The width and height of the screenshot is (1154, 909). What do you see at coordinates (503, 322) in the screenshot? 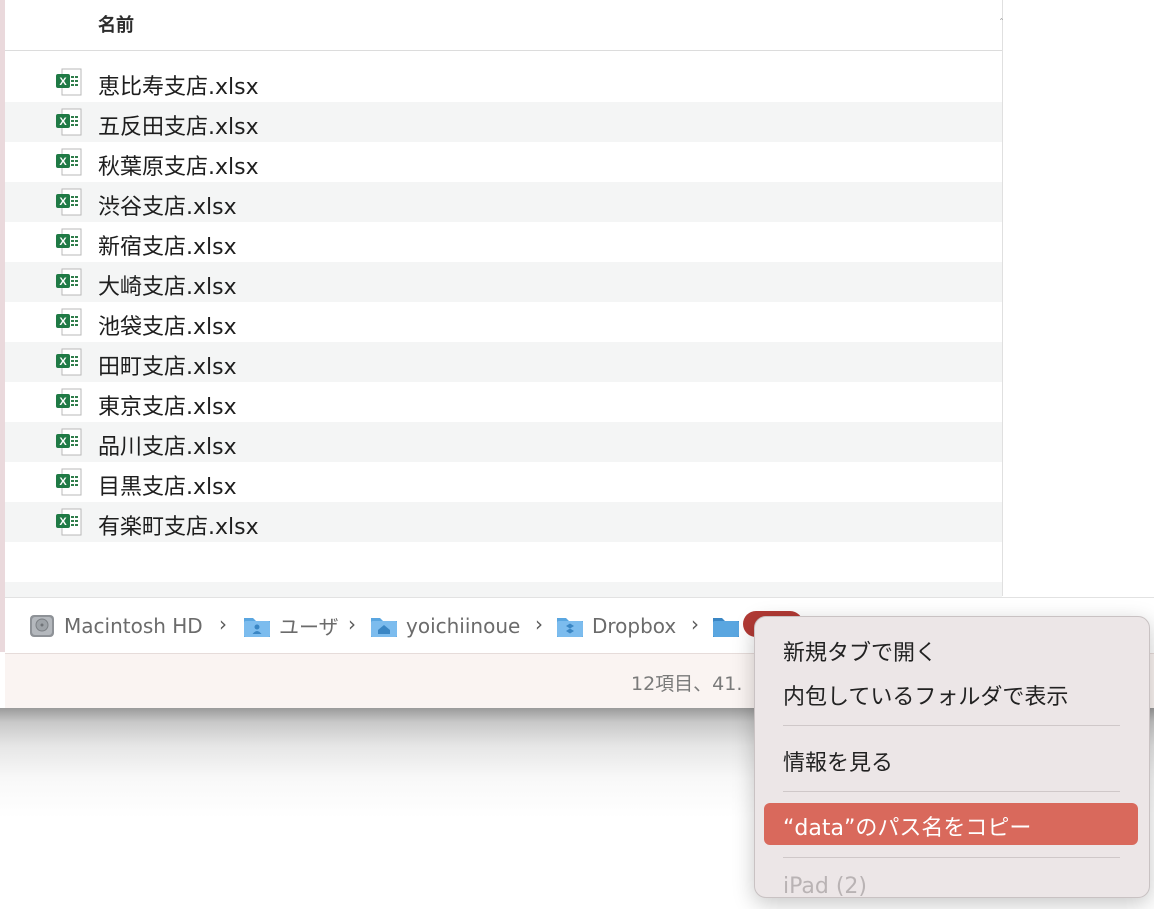
I see `file-row: X 池袋支店.xlsx` at bounding box center [503, 322].